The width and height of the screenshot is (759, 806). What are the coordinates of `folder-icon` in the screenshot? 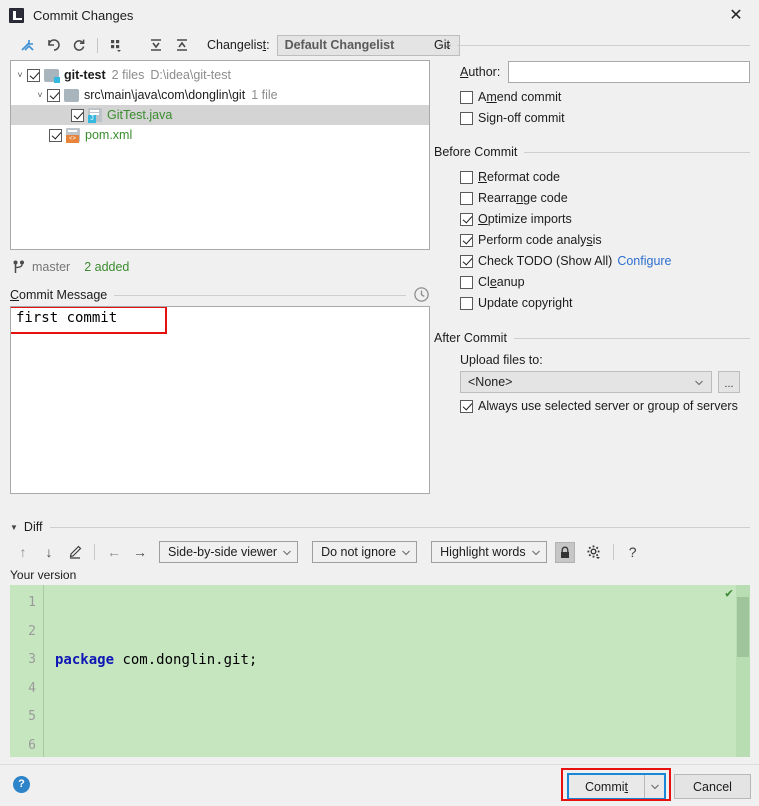 It's located at (71, 95).